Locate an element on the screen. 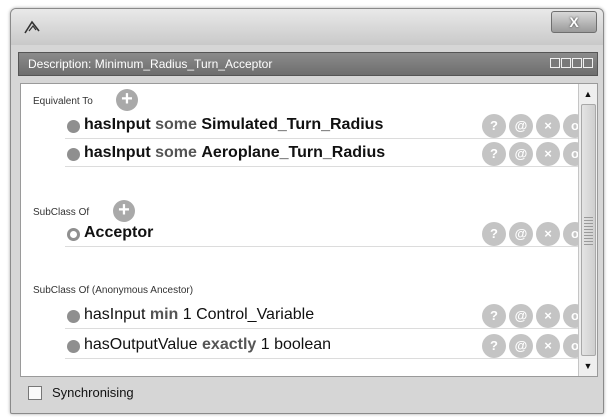 The width and height of the screenshot is (611, 417). grip-icon is located at coordinates (588, 231).